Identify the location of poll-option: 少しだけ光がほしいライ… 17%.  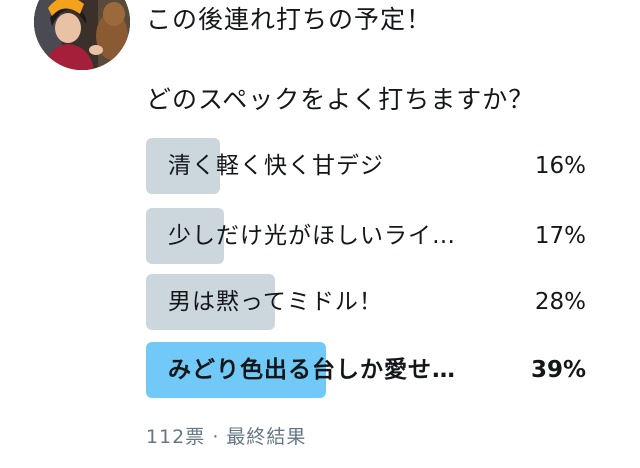
(366, 236).